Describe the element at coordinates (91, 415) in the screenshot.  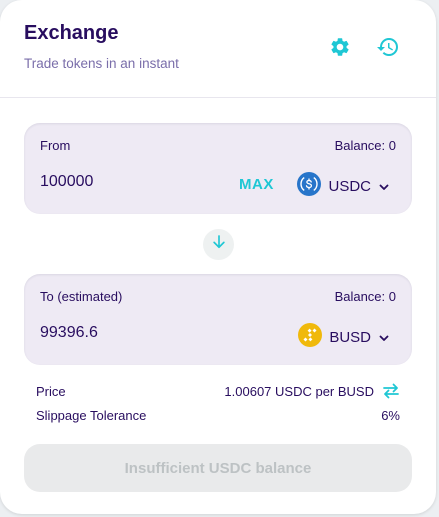
I see `slippage-label: Slippage Tolerance` at that location.